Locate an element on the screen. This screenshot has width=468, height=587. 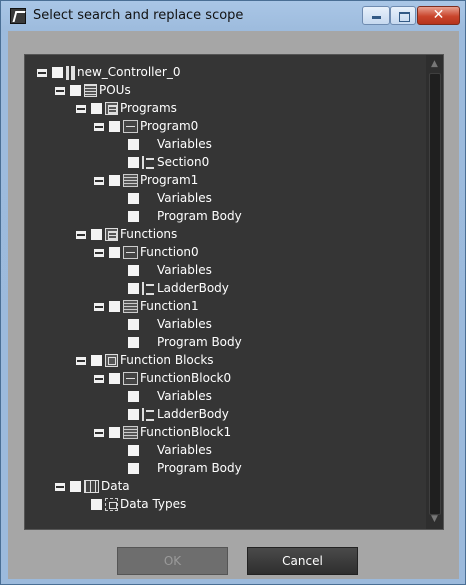
tree-node-functionblock1: FunctionBlock1 is located at coordinates (162, 432).